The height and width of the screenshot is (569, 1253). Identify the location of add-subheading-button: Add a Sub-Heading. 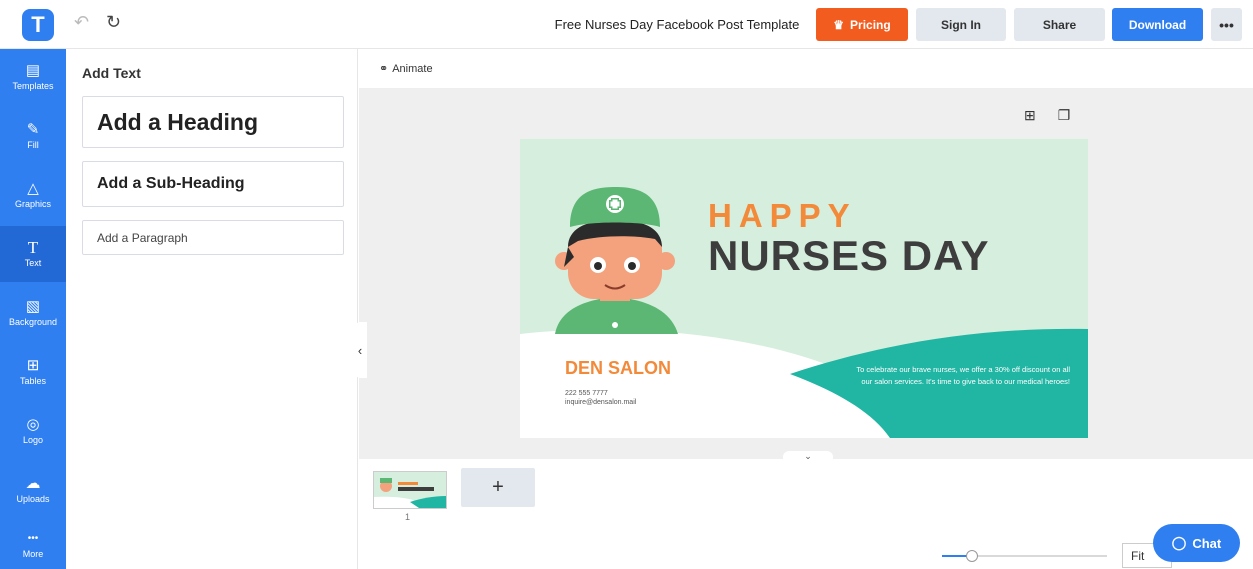
(213, 184).